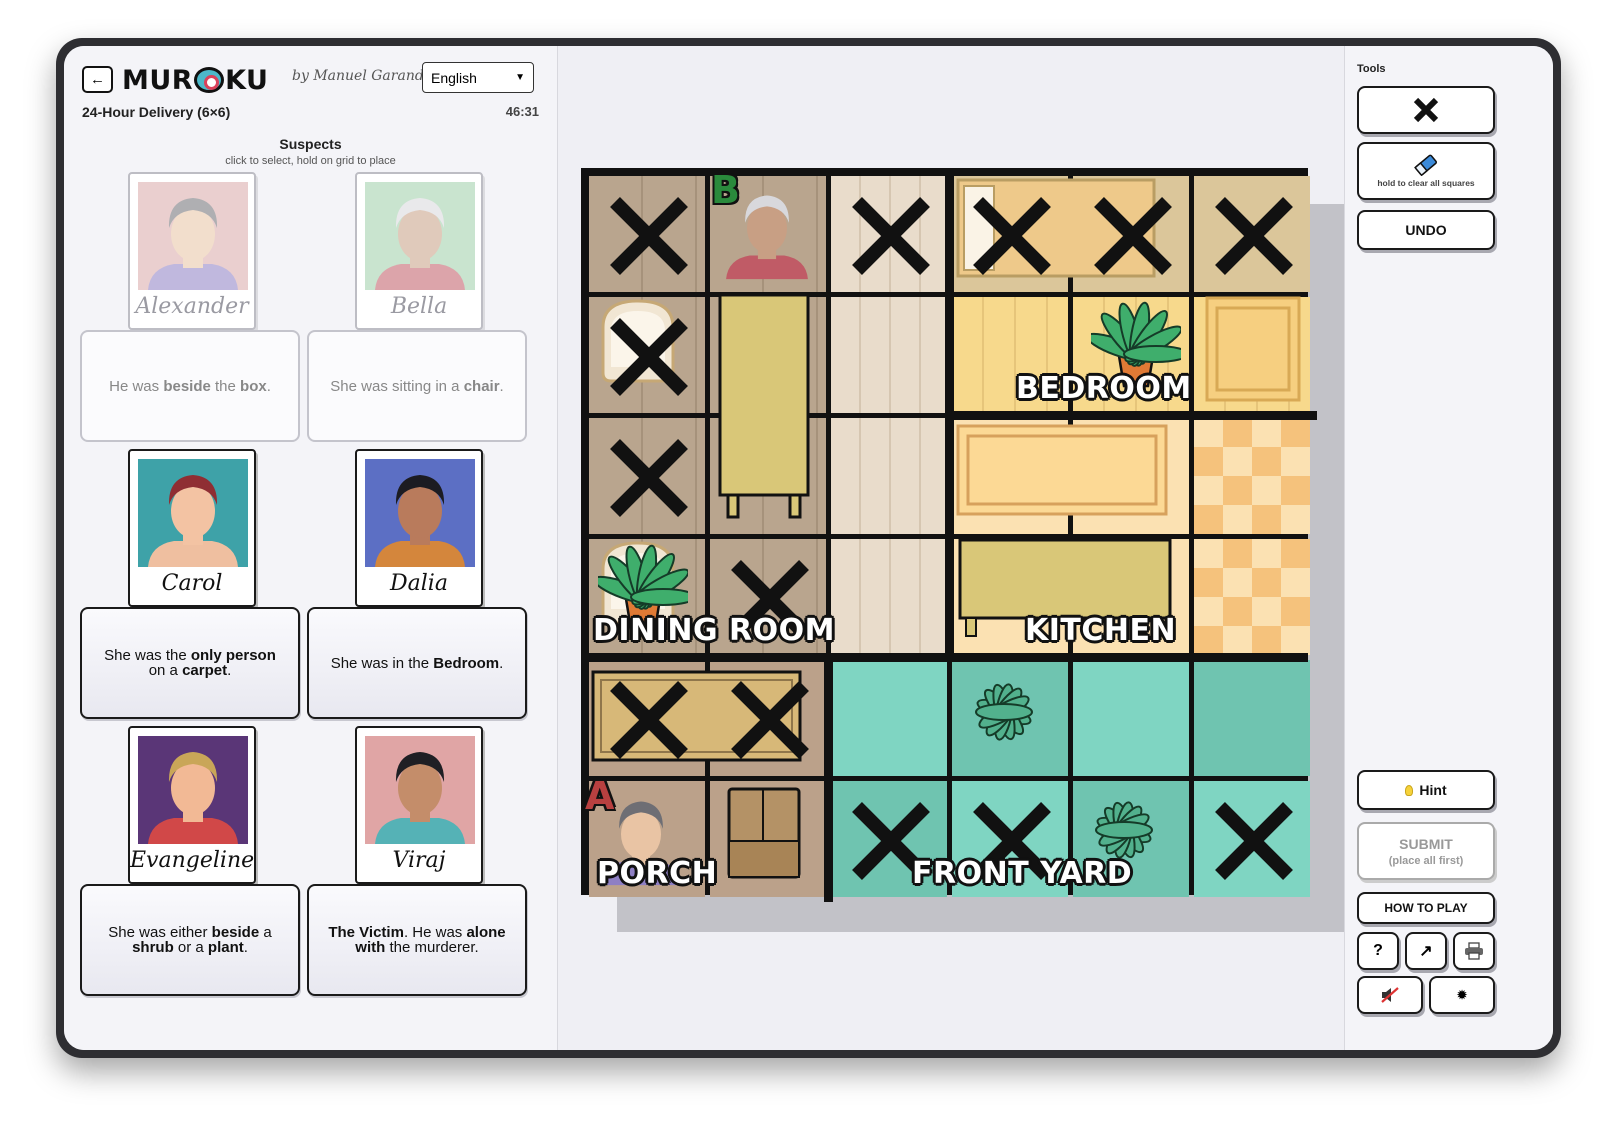 The image size is (1618, 1132). I want to click on kitchen-carpet, so click(1062, 472).